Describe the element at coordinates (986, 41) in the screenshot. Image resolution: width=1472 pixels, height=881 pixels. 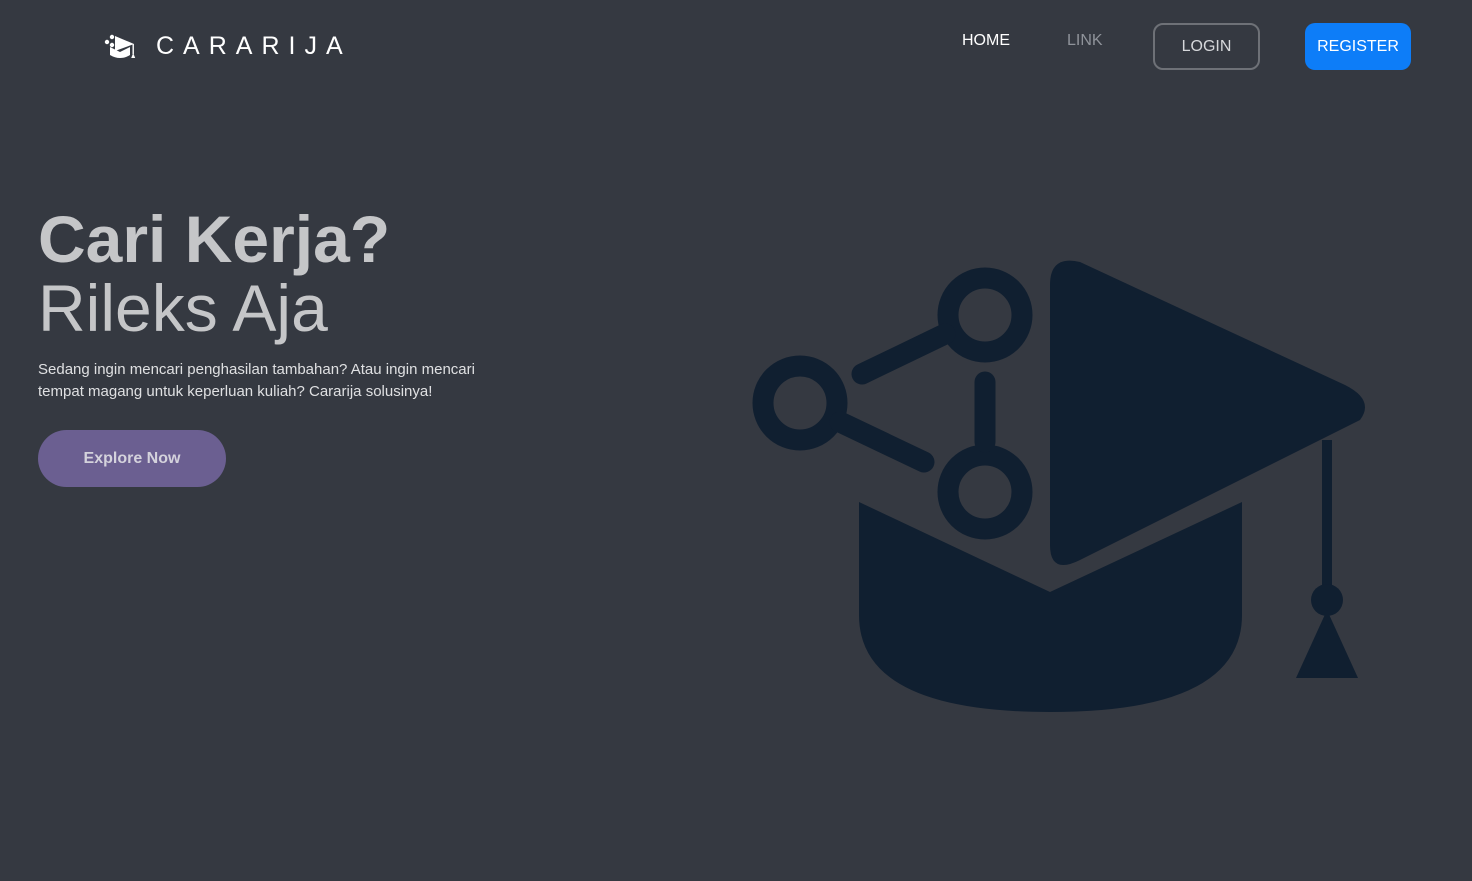
I see `nav-home-link: HOME` at that location.